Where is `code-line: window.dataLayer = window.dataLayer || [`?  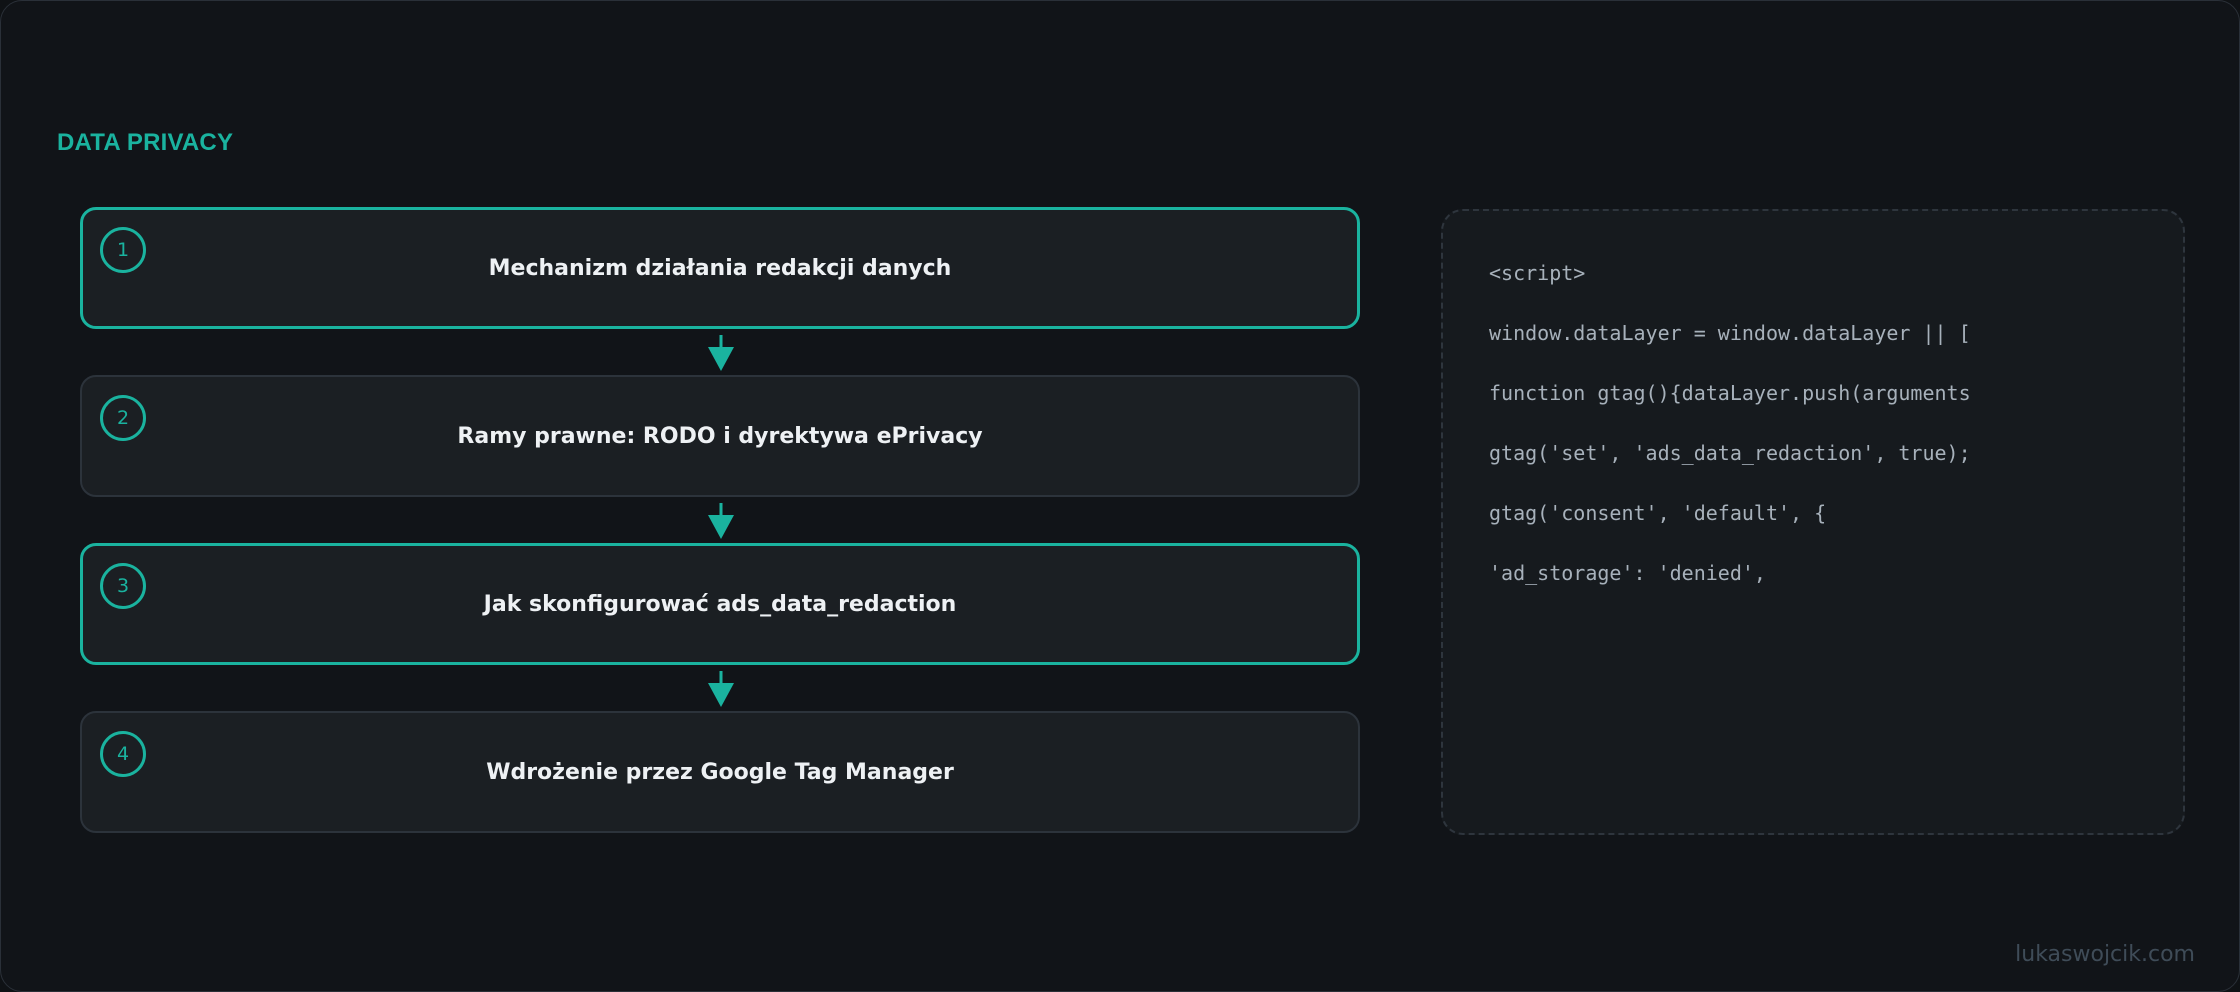 code-line: window.dataLayer = window.dataLayer || [ is located at coordinates (1730, 333).